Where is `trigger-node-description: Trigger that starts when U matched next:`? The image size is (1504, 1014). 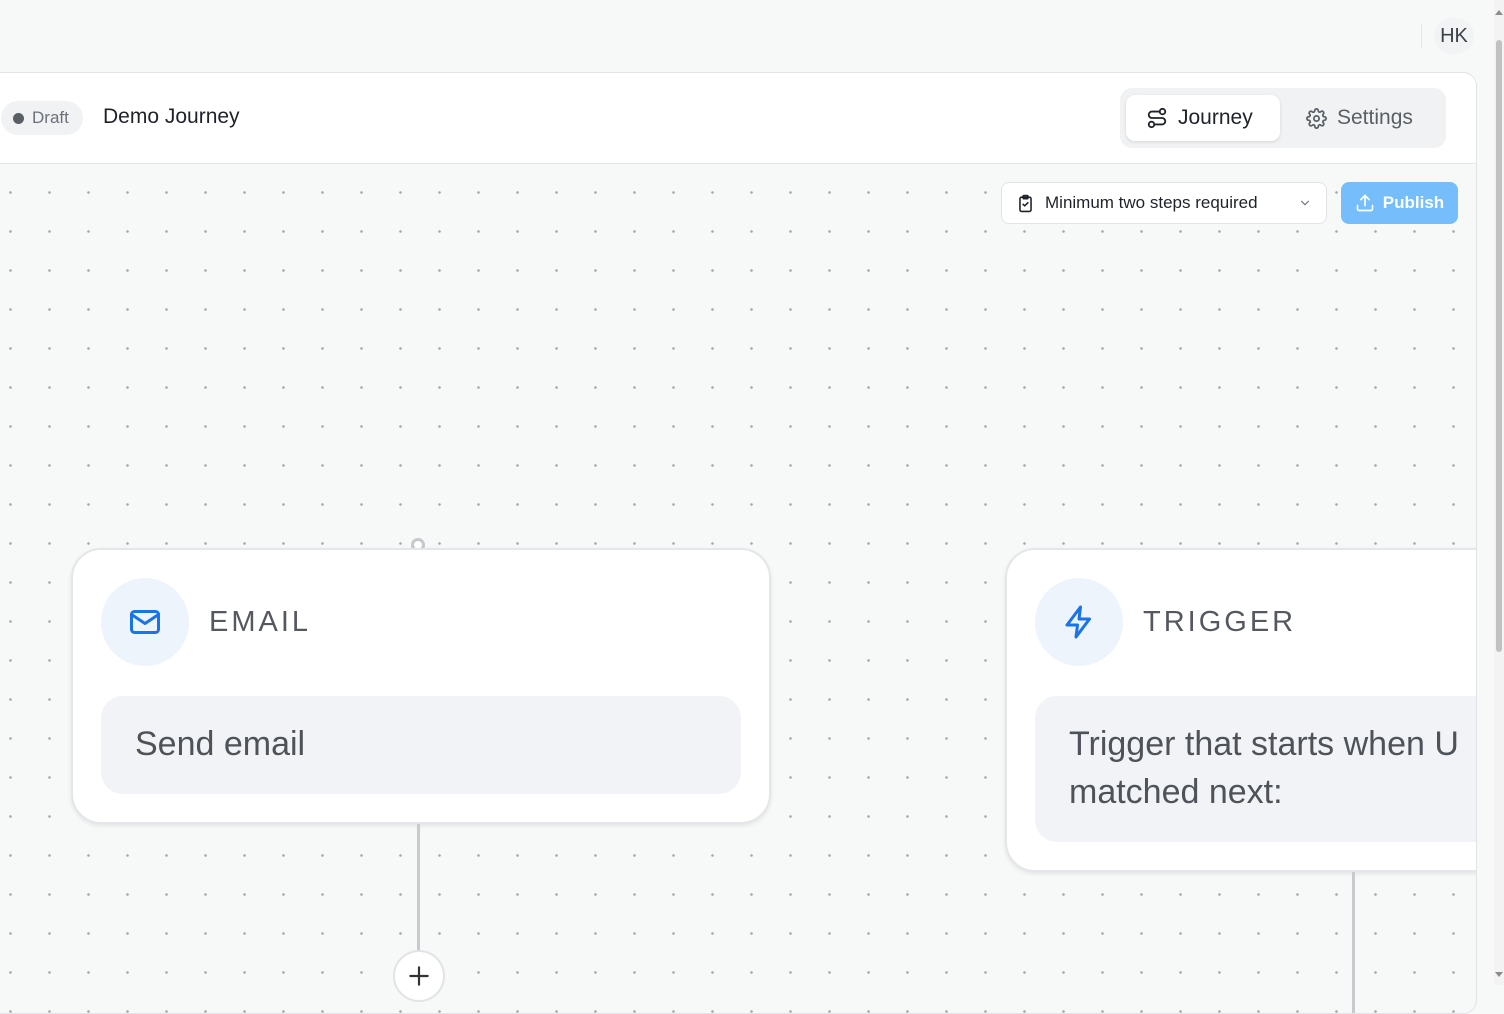 trigger-node-description: Trigger that starts when U matched next: is located at coordinates (1255, 769).